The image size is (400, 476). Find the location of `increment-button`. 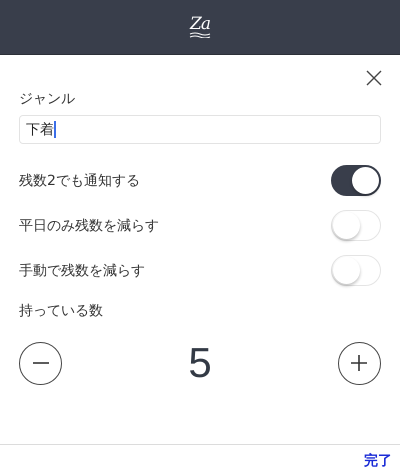

increment-button is located at coordinates (359, 363).